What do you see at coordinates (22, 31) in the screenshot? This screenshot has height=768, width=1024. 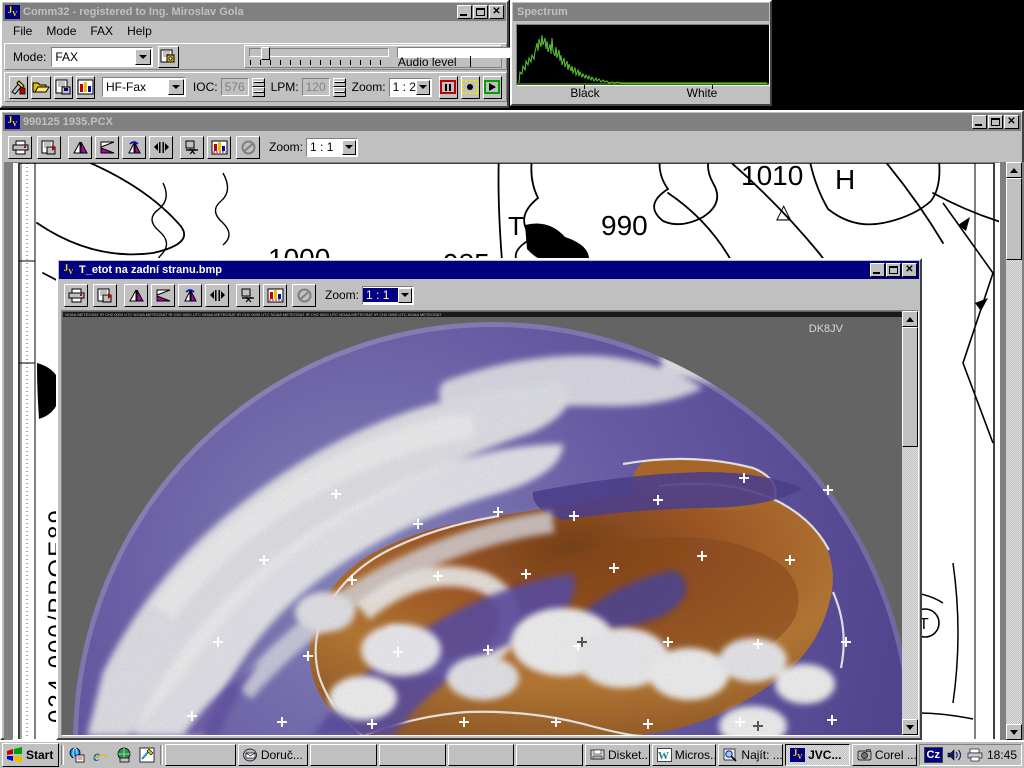 I see `menu-item-file: File` at bounding box center [22, 31].